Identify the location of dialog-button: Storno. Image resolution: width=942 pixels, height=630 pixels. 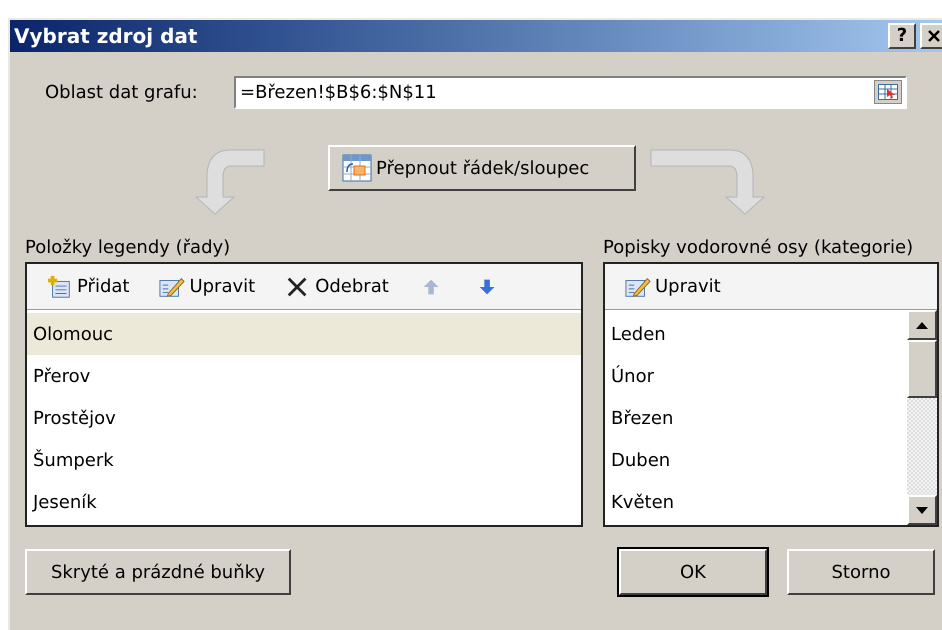
(861, 572).